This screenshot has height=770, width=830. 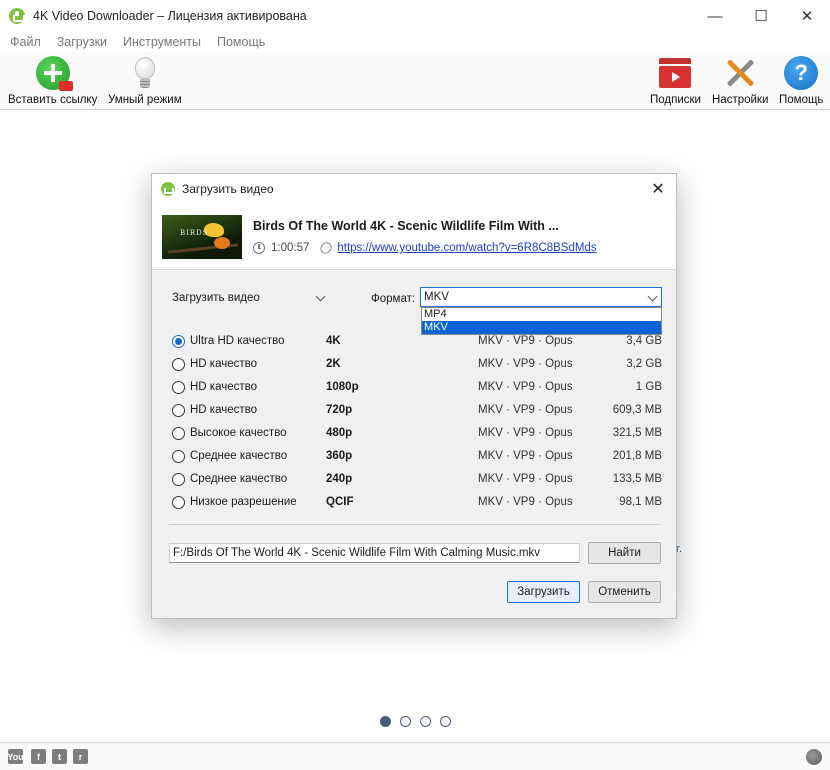 I want to click on video-duration: 1:00:57, so click(x=290, y=248).